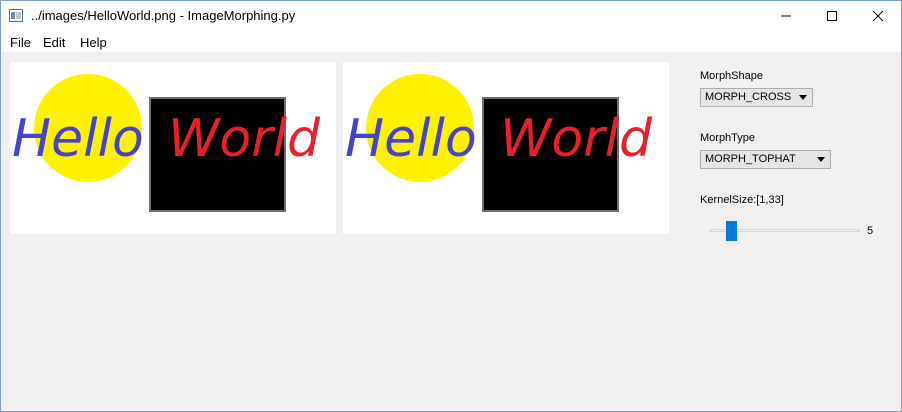  What do you see at coordinates (870, 231) in the screenshot?
I see `kernel-size-value: 5` at bounding box center [870, 231].